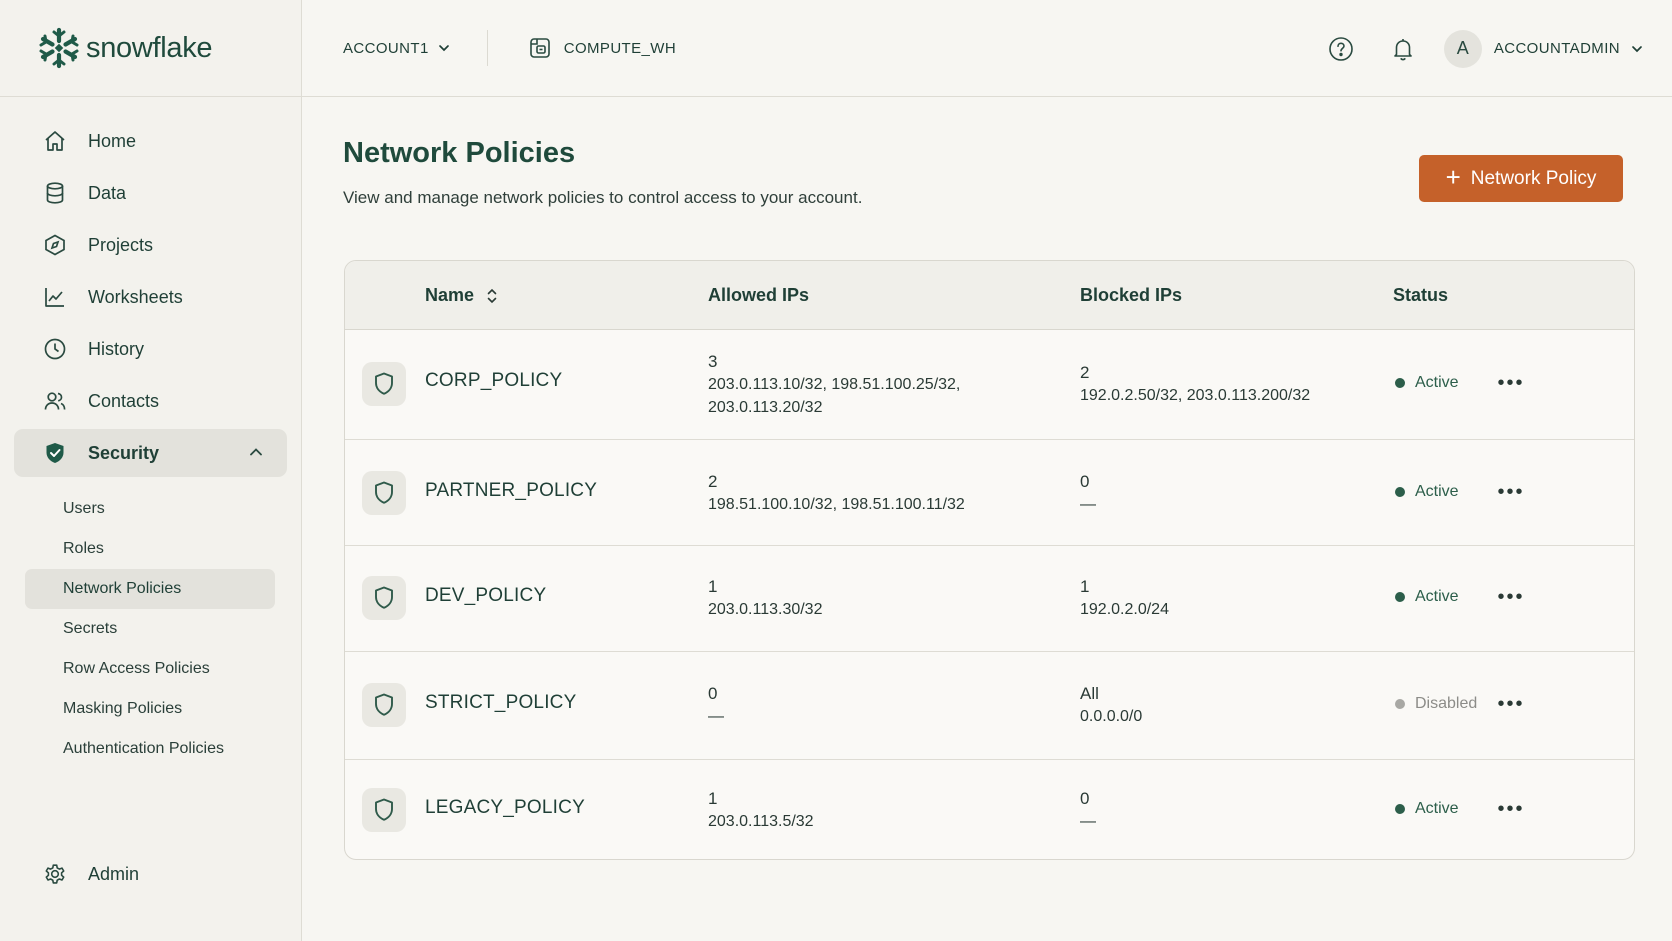 The height and width of the screenshot is (941, 1672). What do you see at coordinates (765, 598) in the screenshot?
I see `allowed-ips-cell: 1 203.0.113.30/32` at bounding box center [765, 598].